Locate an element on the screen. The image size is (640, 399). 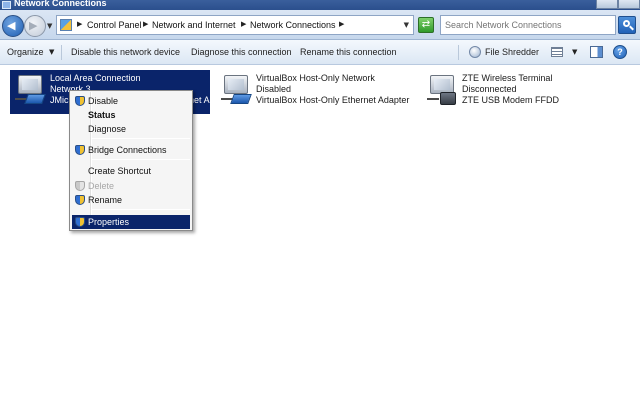
rename-connection-button: Rename this connection is located at coordinates (348, 52).